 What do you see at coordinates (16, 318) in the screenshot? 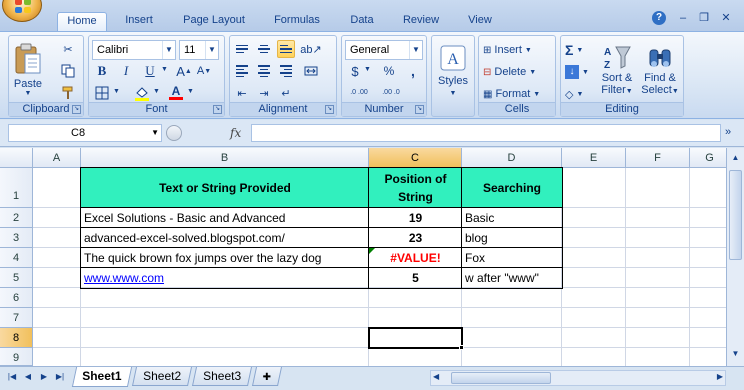
I see `row-header-7: 7` at bounding box center [16, 318].